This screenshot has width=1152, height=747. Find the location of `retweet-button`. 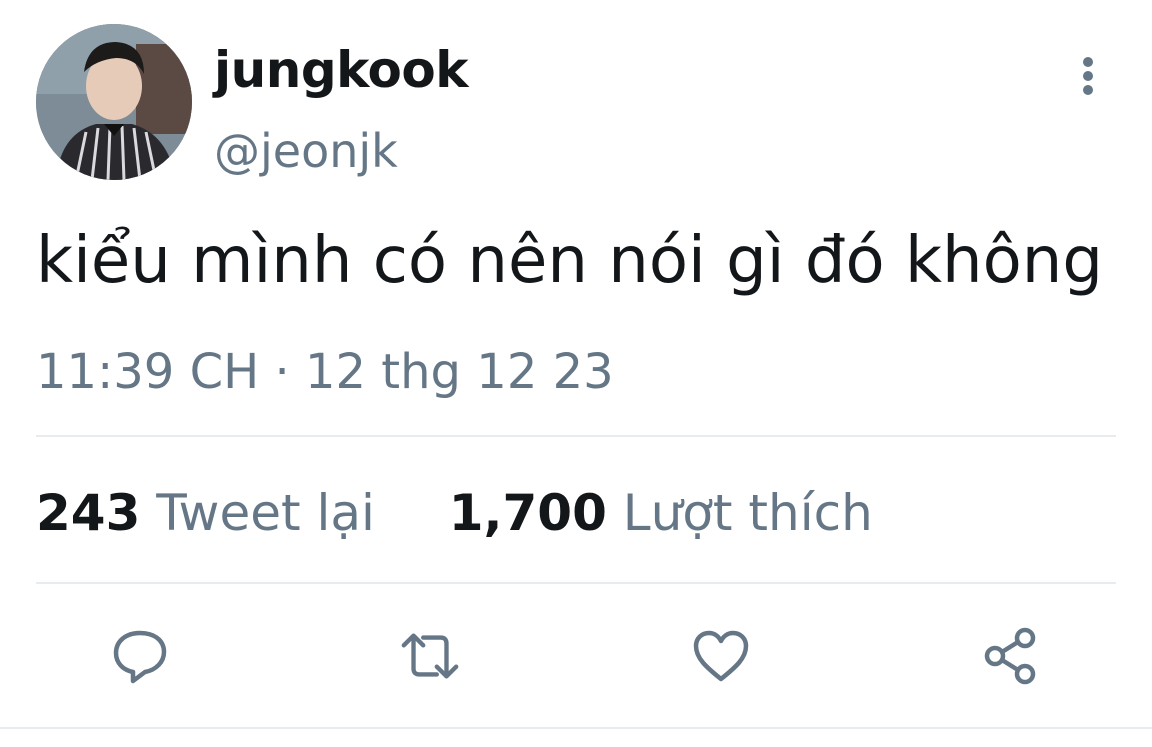

retweet-button is located at coordinates (430, 656).